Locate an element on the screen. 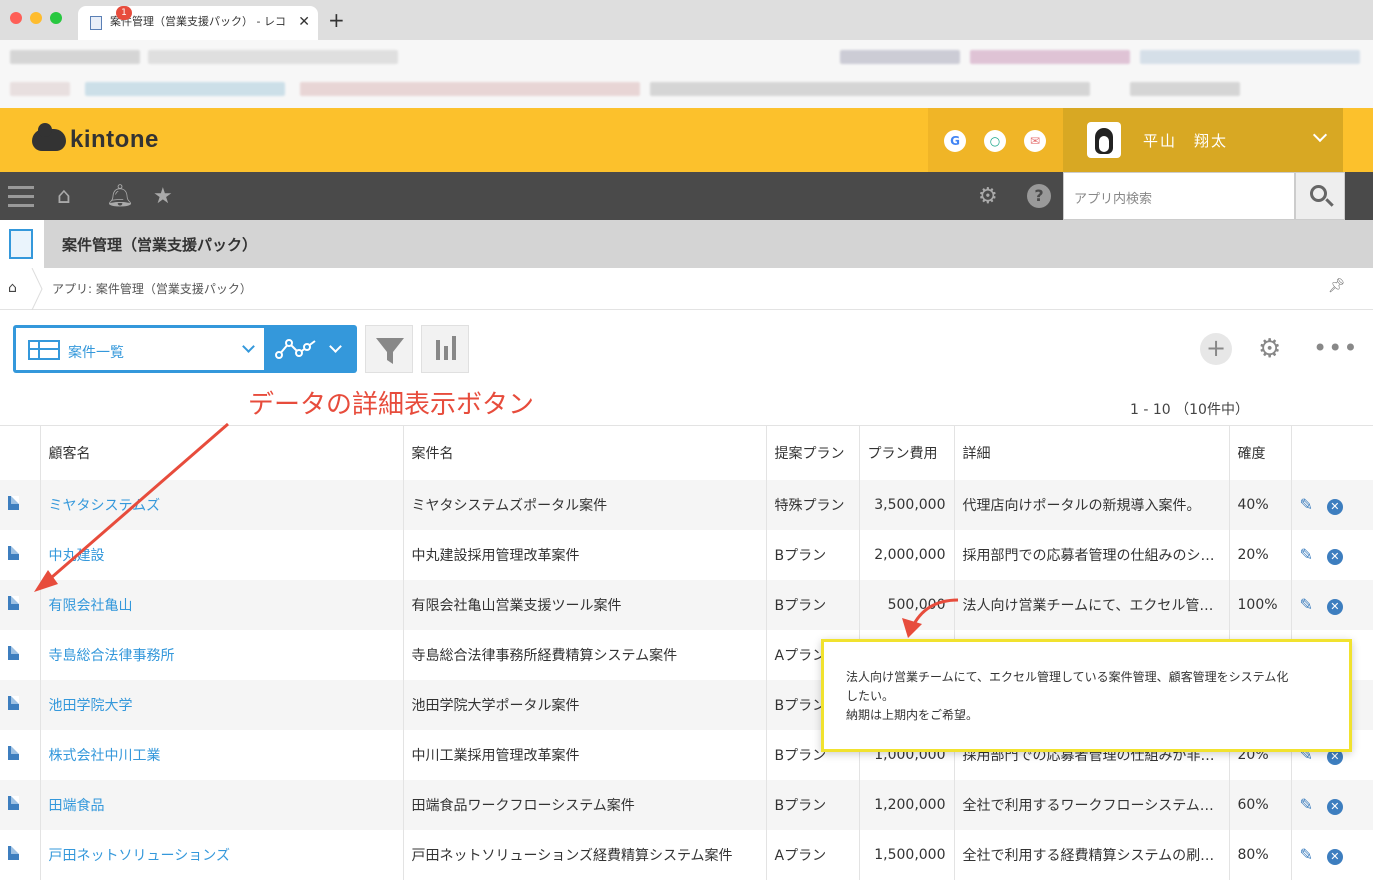  browser-tab-bar: 案件管理（営業支援パック） - レコ ✕ + is located at coordinates (686, 20).